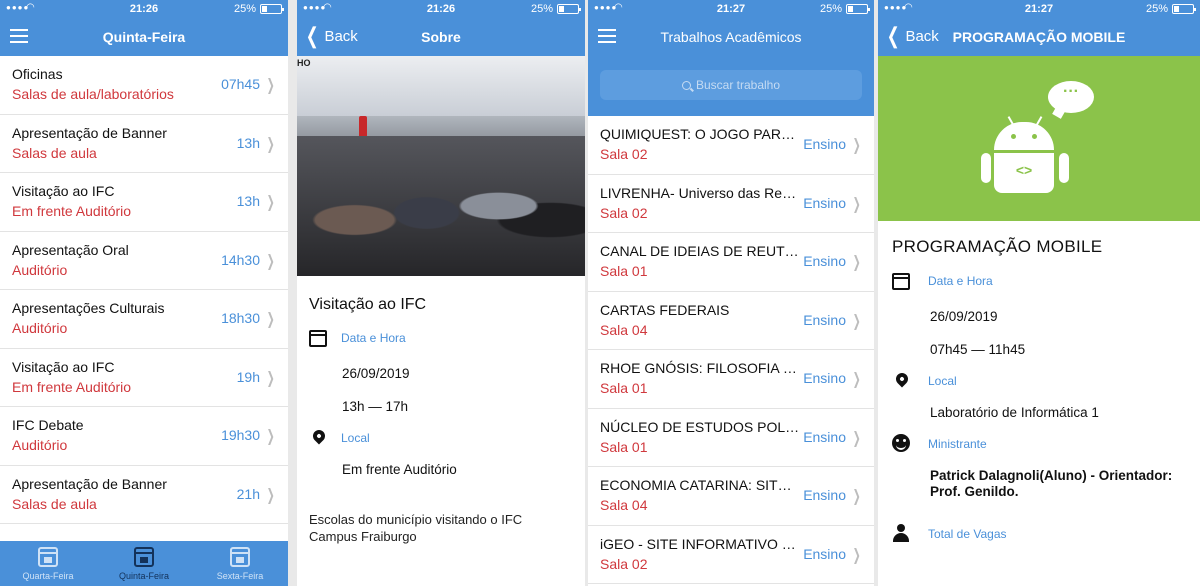 The height and width of the screenshot is (586, 1200). What do you see at coordinates (248, 493) in the screenshot?
I see `event-time: 21h` at bounding box center [248, 493].